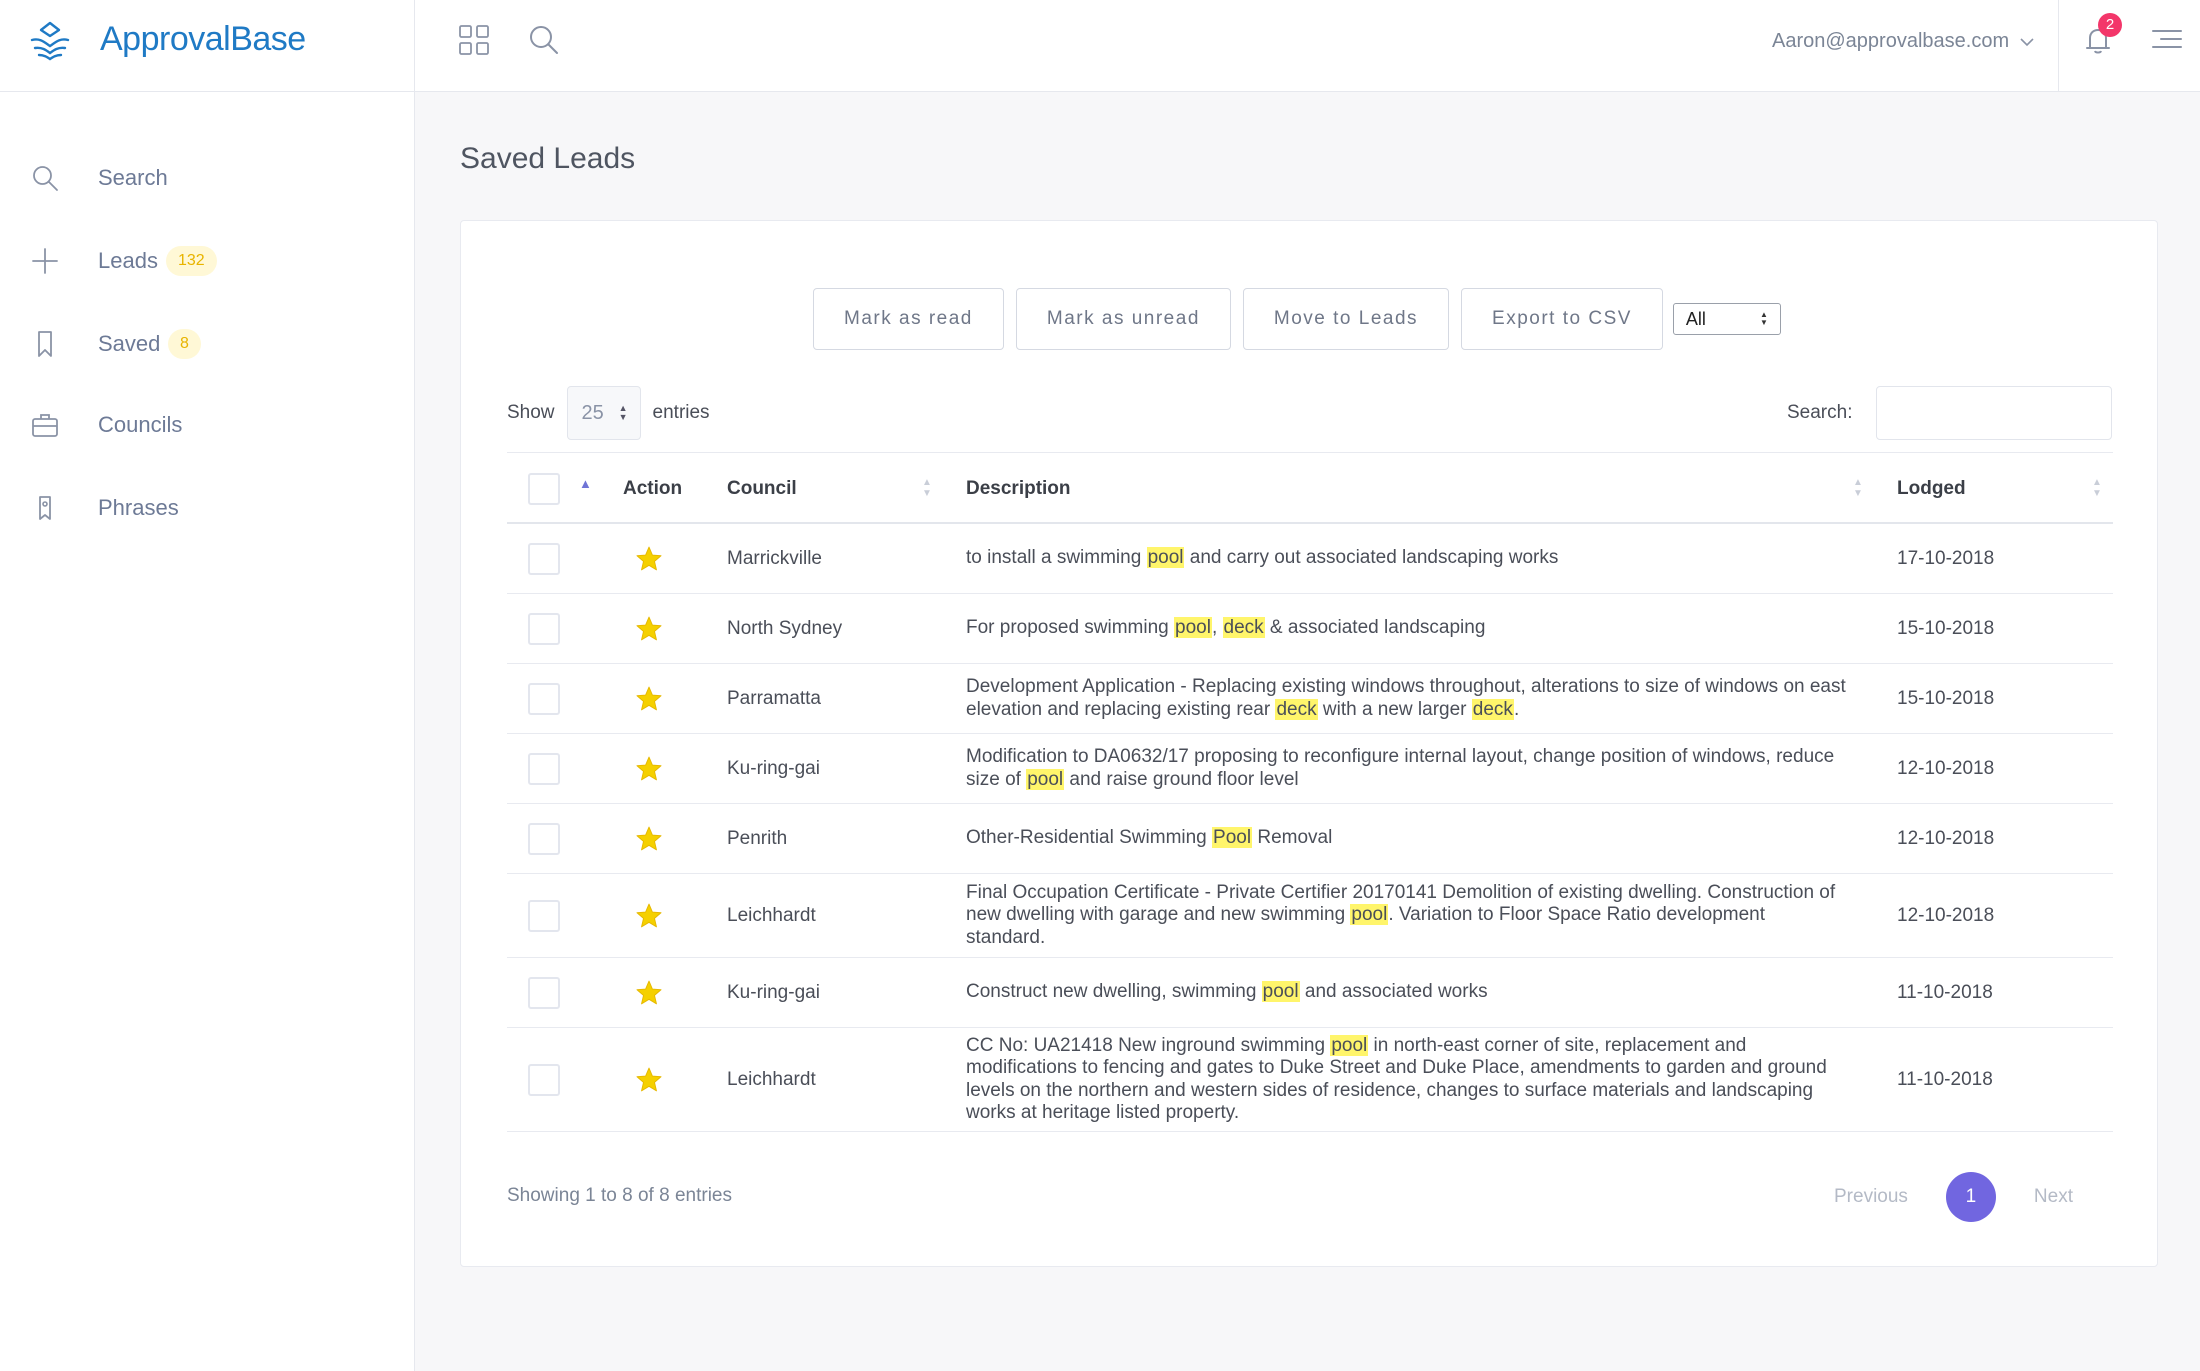 Image resolution: width=2200 pixels, height=1371 pixels. I want to click on approvalbase-logo-icon, so click(50, 41).